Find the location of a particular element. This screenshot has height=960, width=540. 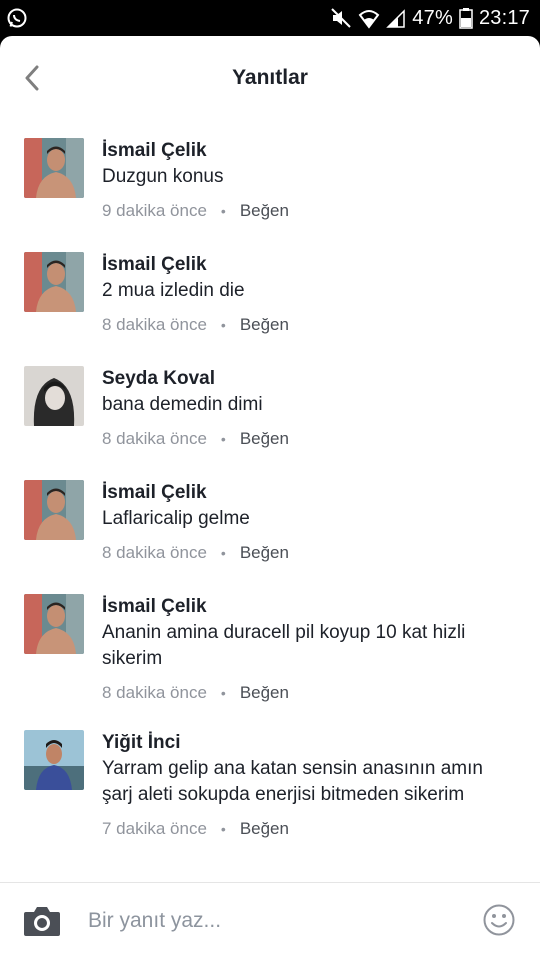

status-bar: 47% 23:17 is located at coordinates (270, 18).